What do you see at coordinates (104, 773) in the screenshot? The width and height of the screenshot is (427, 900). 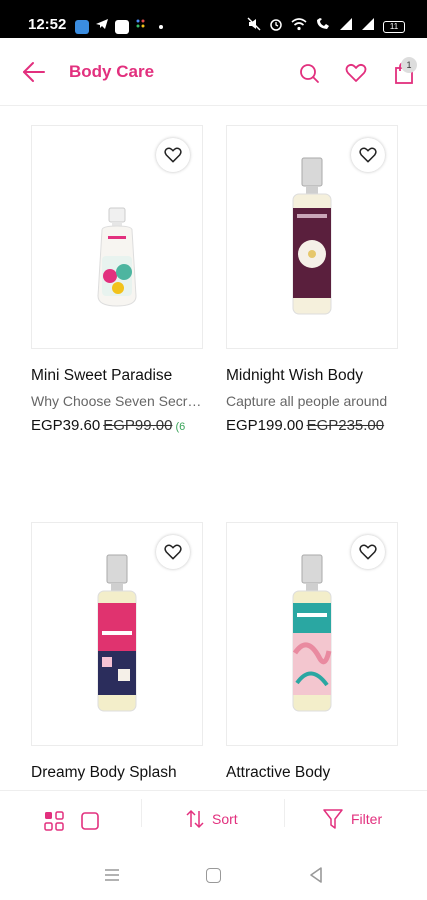 I see `product-name: Dreamy Body Splash` at bounding box center [104, 773].